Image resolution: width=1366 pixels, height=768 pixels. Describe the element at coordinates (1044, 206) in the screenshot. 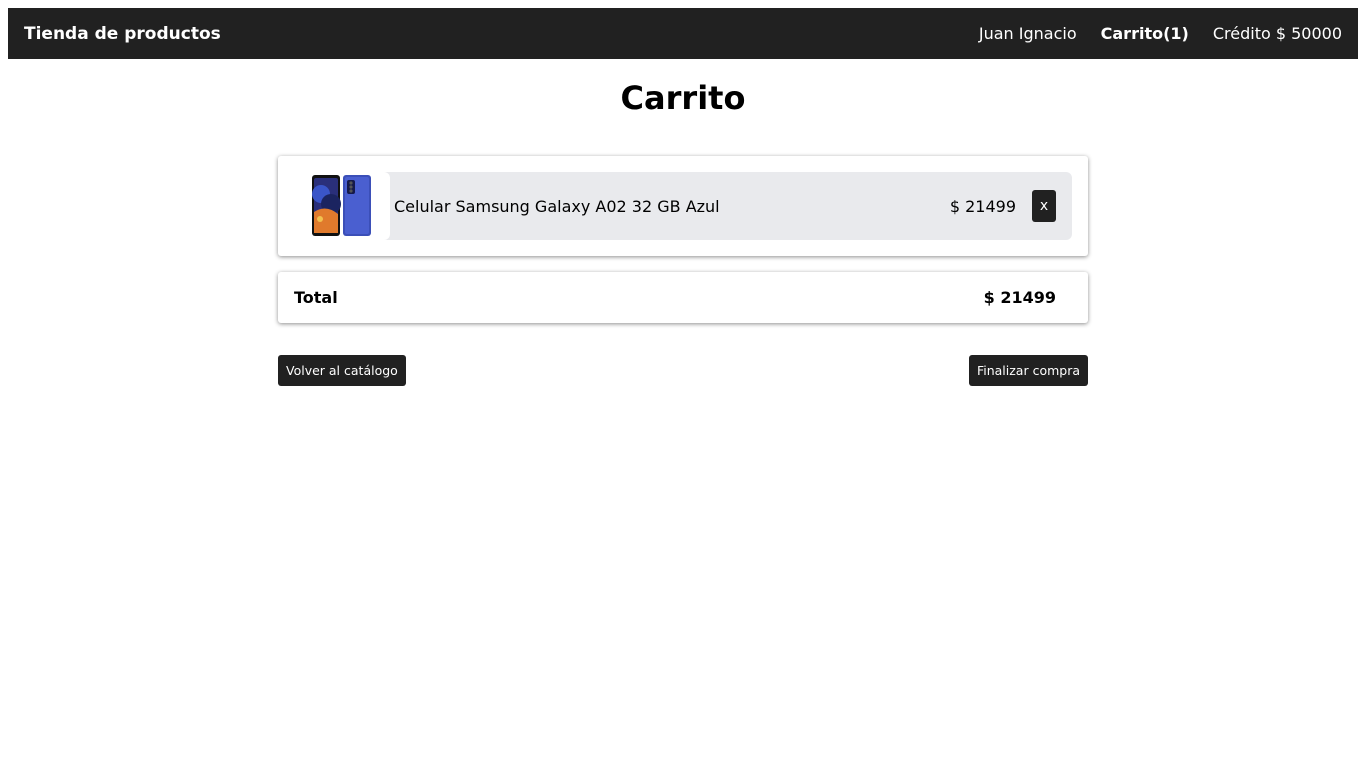

I see `remove-item-button: x` at that location.